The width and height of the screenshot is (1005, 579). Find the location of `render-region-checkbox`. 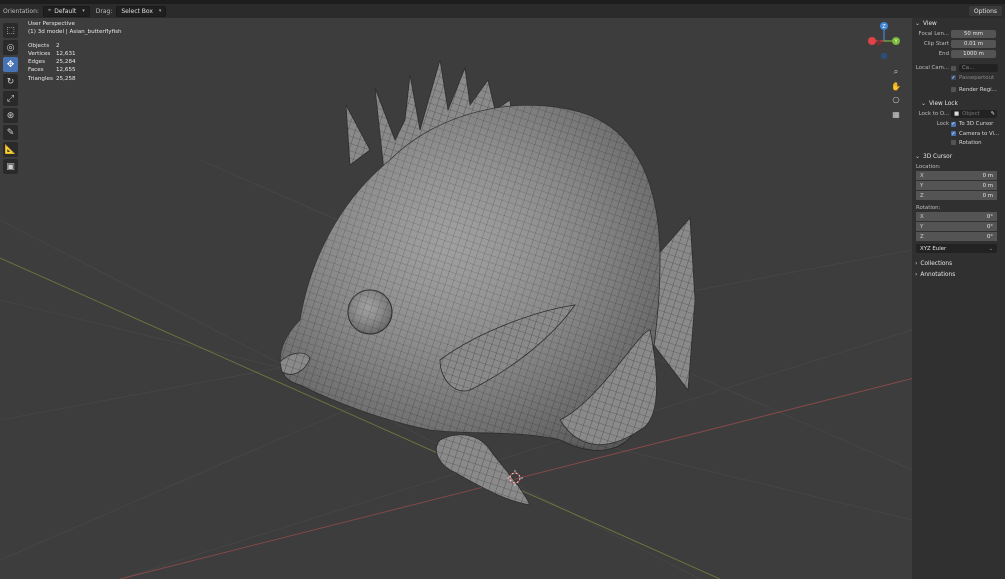

render-region-checkbox is located at coordinates (953, 89).